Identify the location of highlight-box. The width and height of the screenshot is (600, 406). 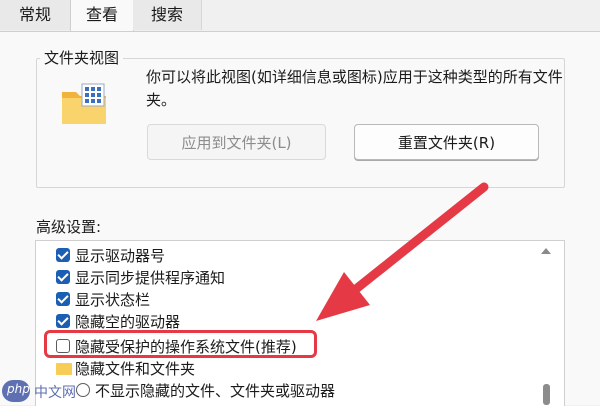
(180, 344).